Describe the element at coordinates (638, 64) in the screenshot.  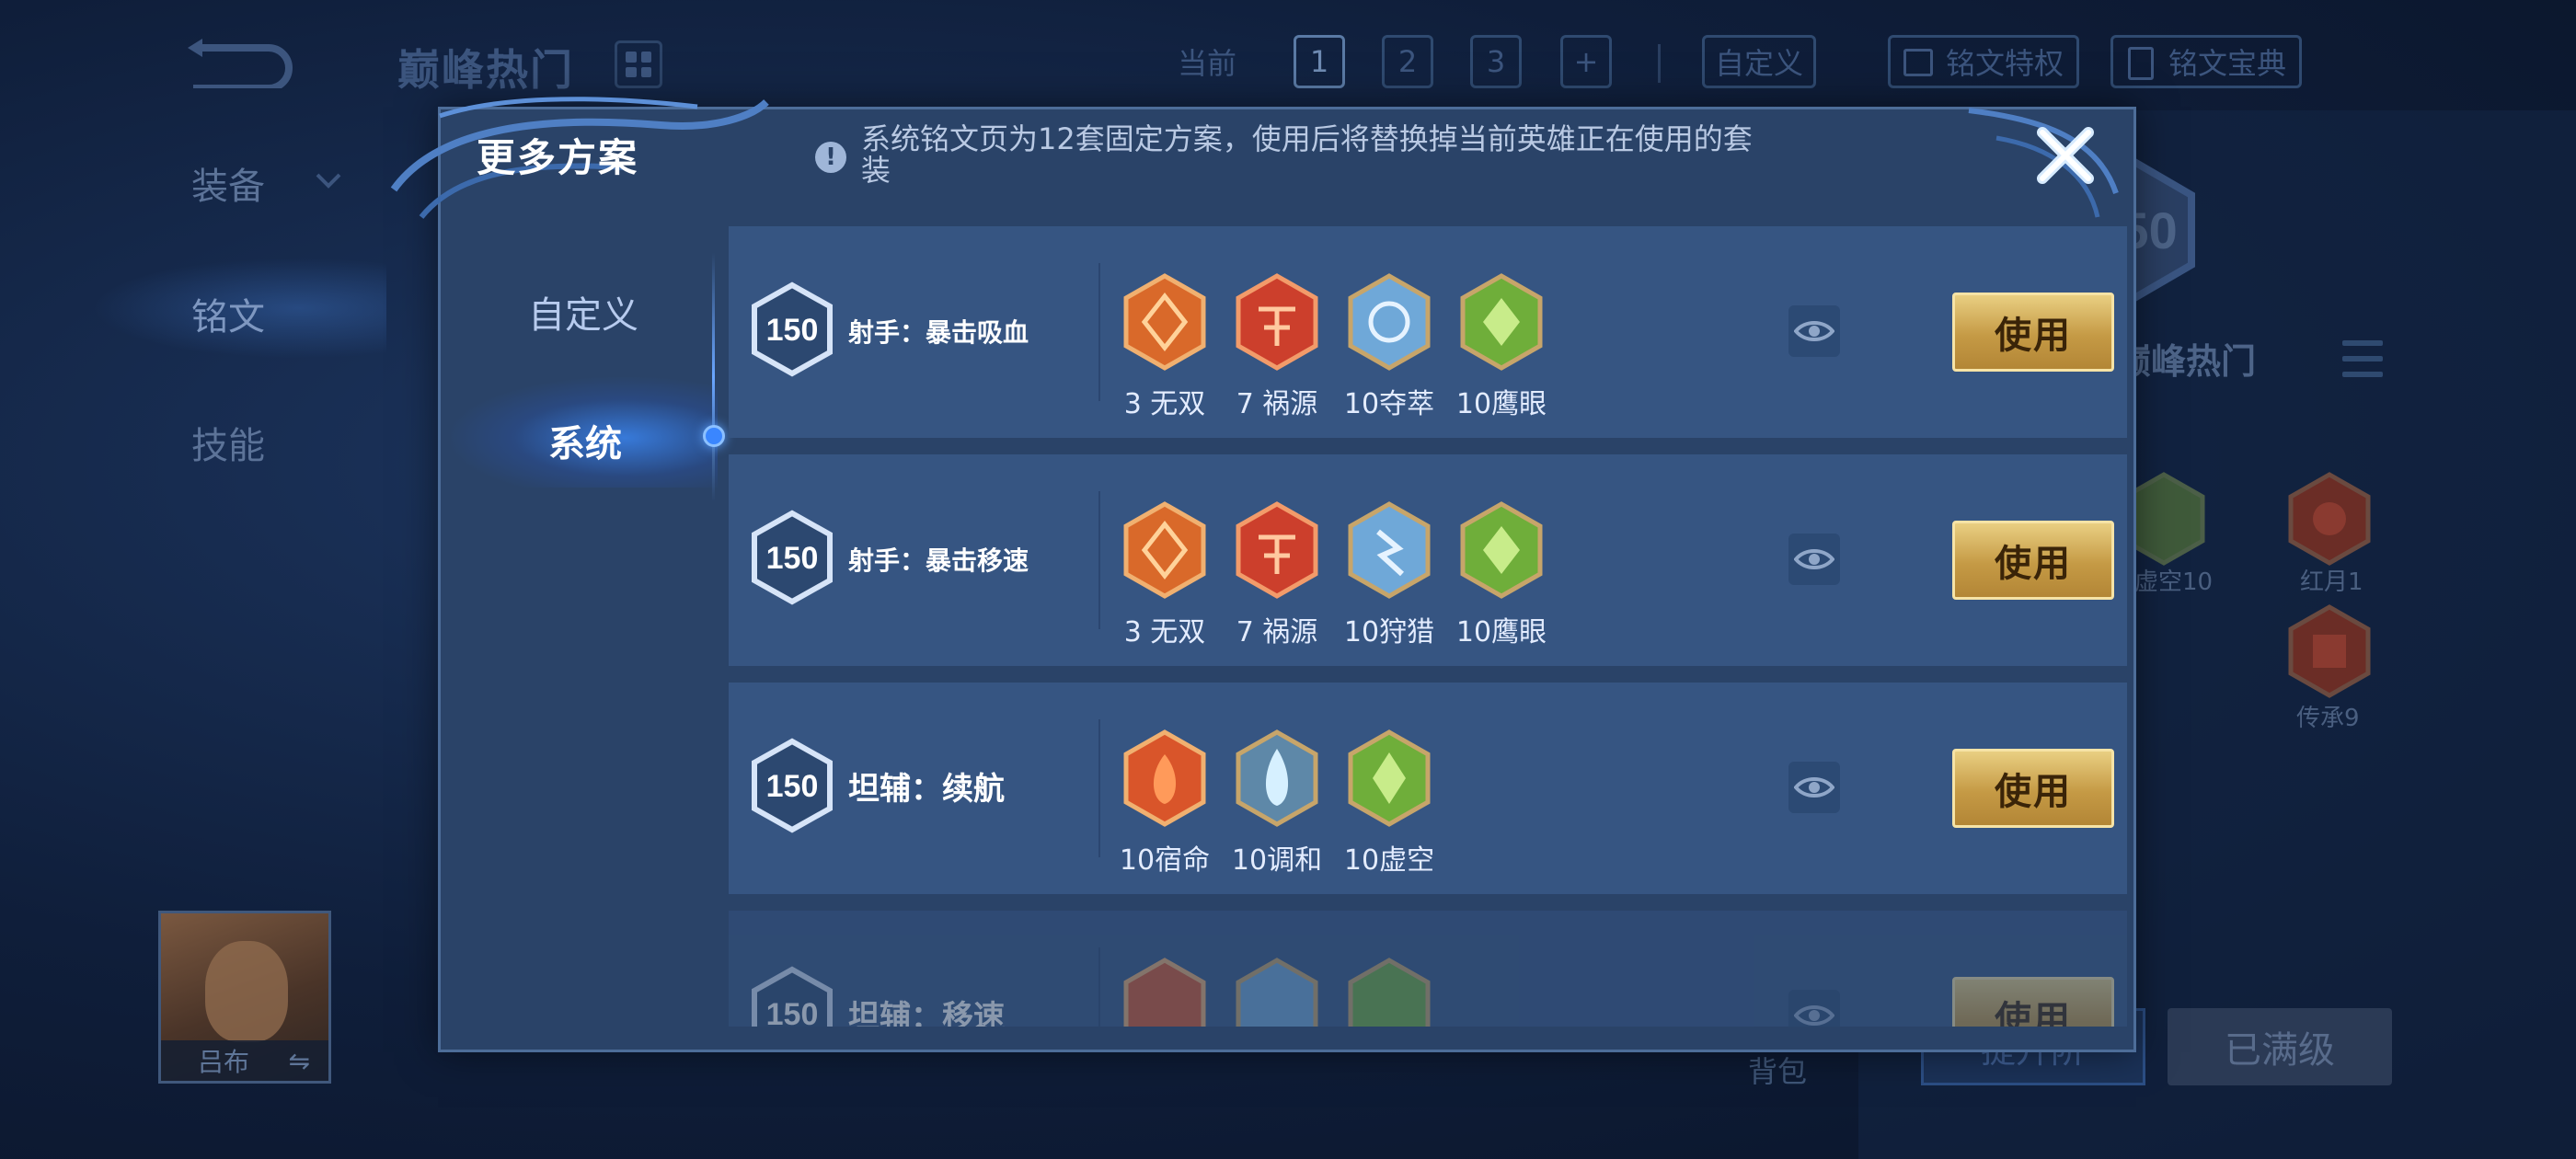
I see `grid-icon` at that location.